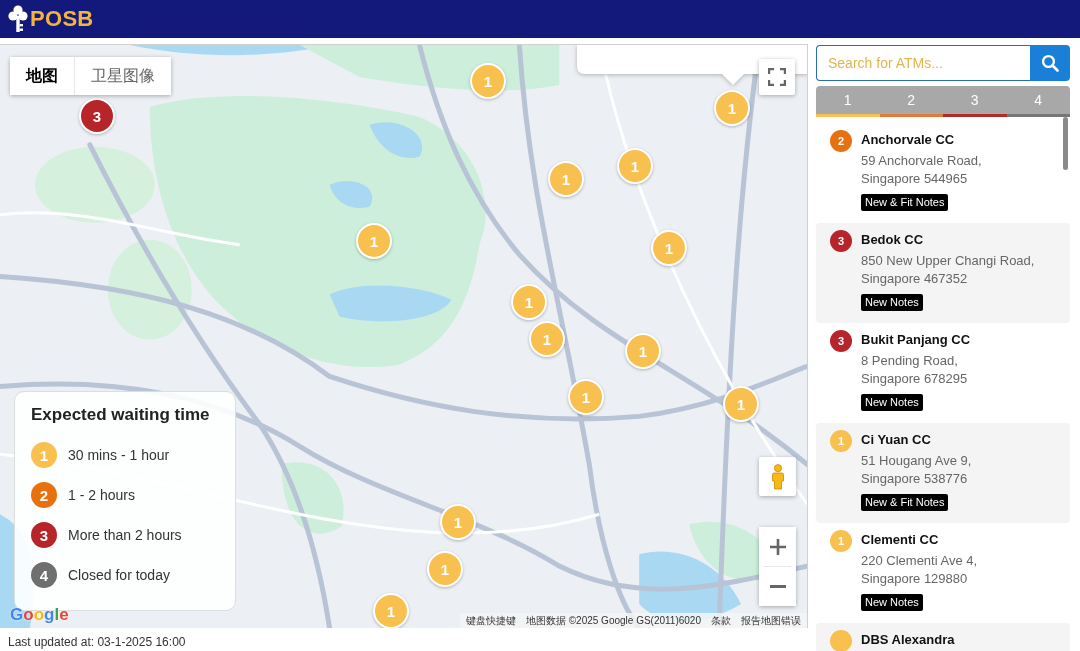 This screenshot has height=651, width=1080. Describe the element at coordinates (916, 340) in the screenshot. I see `atm-name: Bukit Panjang CC` at that location.